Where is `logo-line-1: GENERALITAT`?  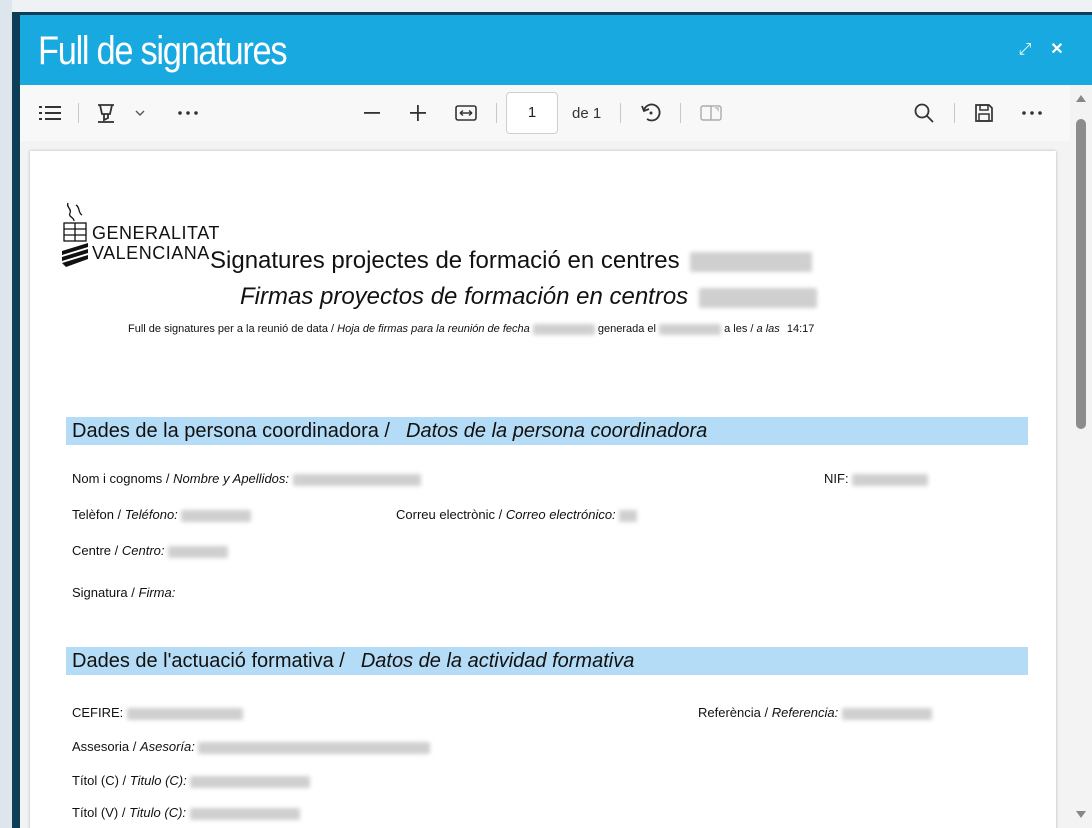
logo-line-1: GENERALITAT is located at coordinates (156, 233).